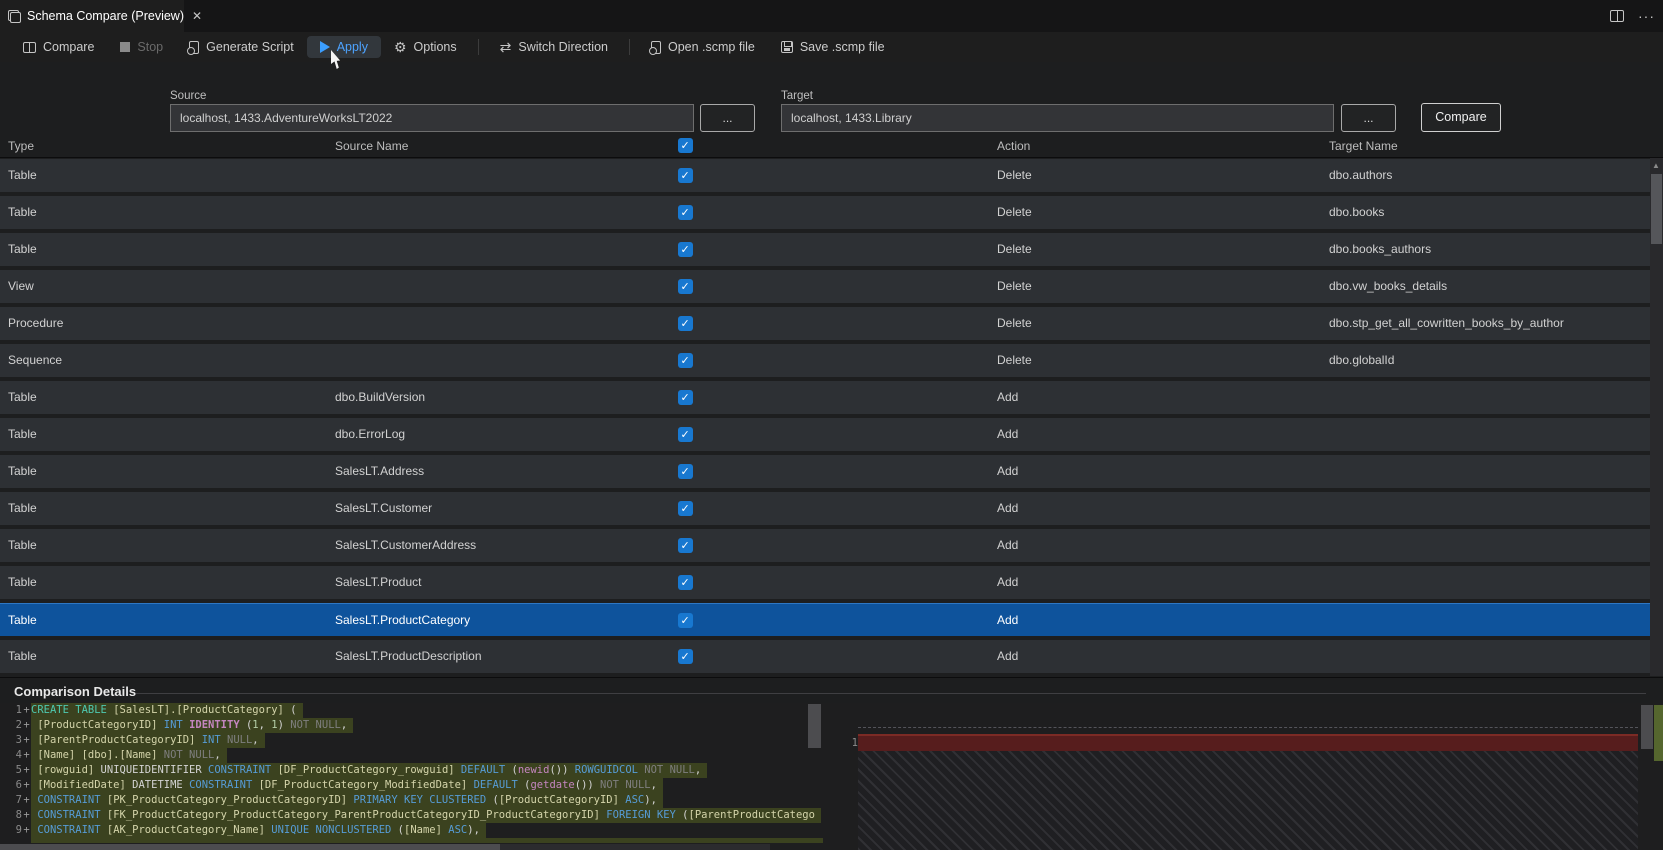  I want to click on table-row: Table SalesLT.ProductCategory Add, so click(825, 619).